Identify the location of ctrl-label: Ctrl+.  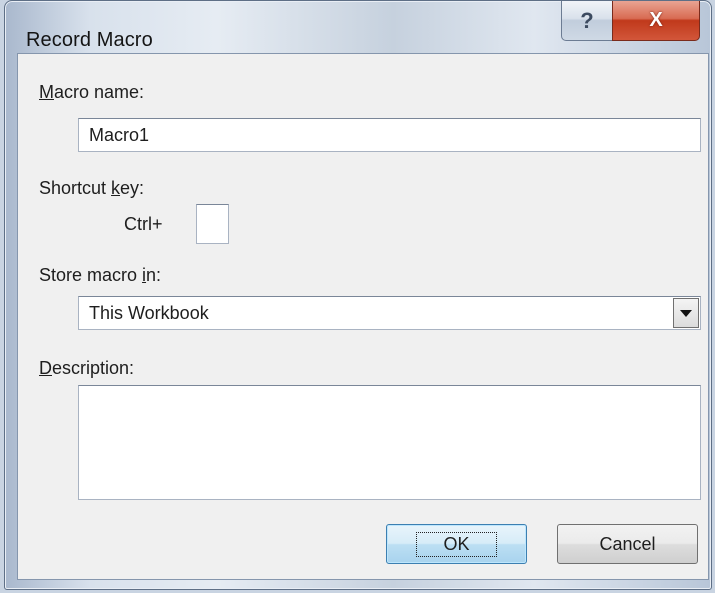
(143, 224).